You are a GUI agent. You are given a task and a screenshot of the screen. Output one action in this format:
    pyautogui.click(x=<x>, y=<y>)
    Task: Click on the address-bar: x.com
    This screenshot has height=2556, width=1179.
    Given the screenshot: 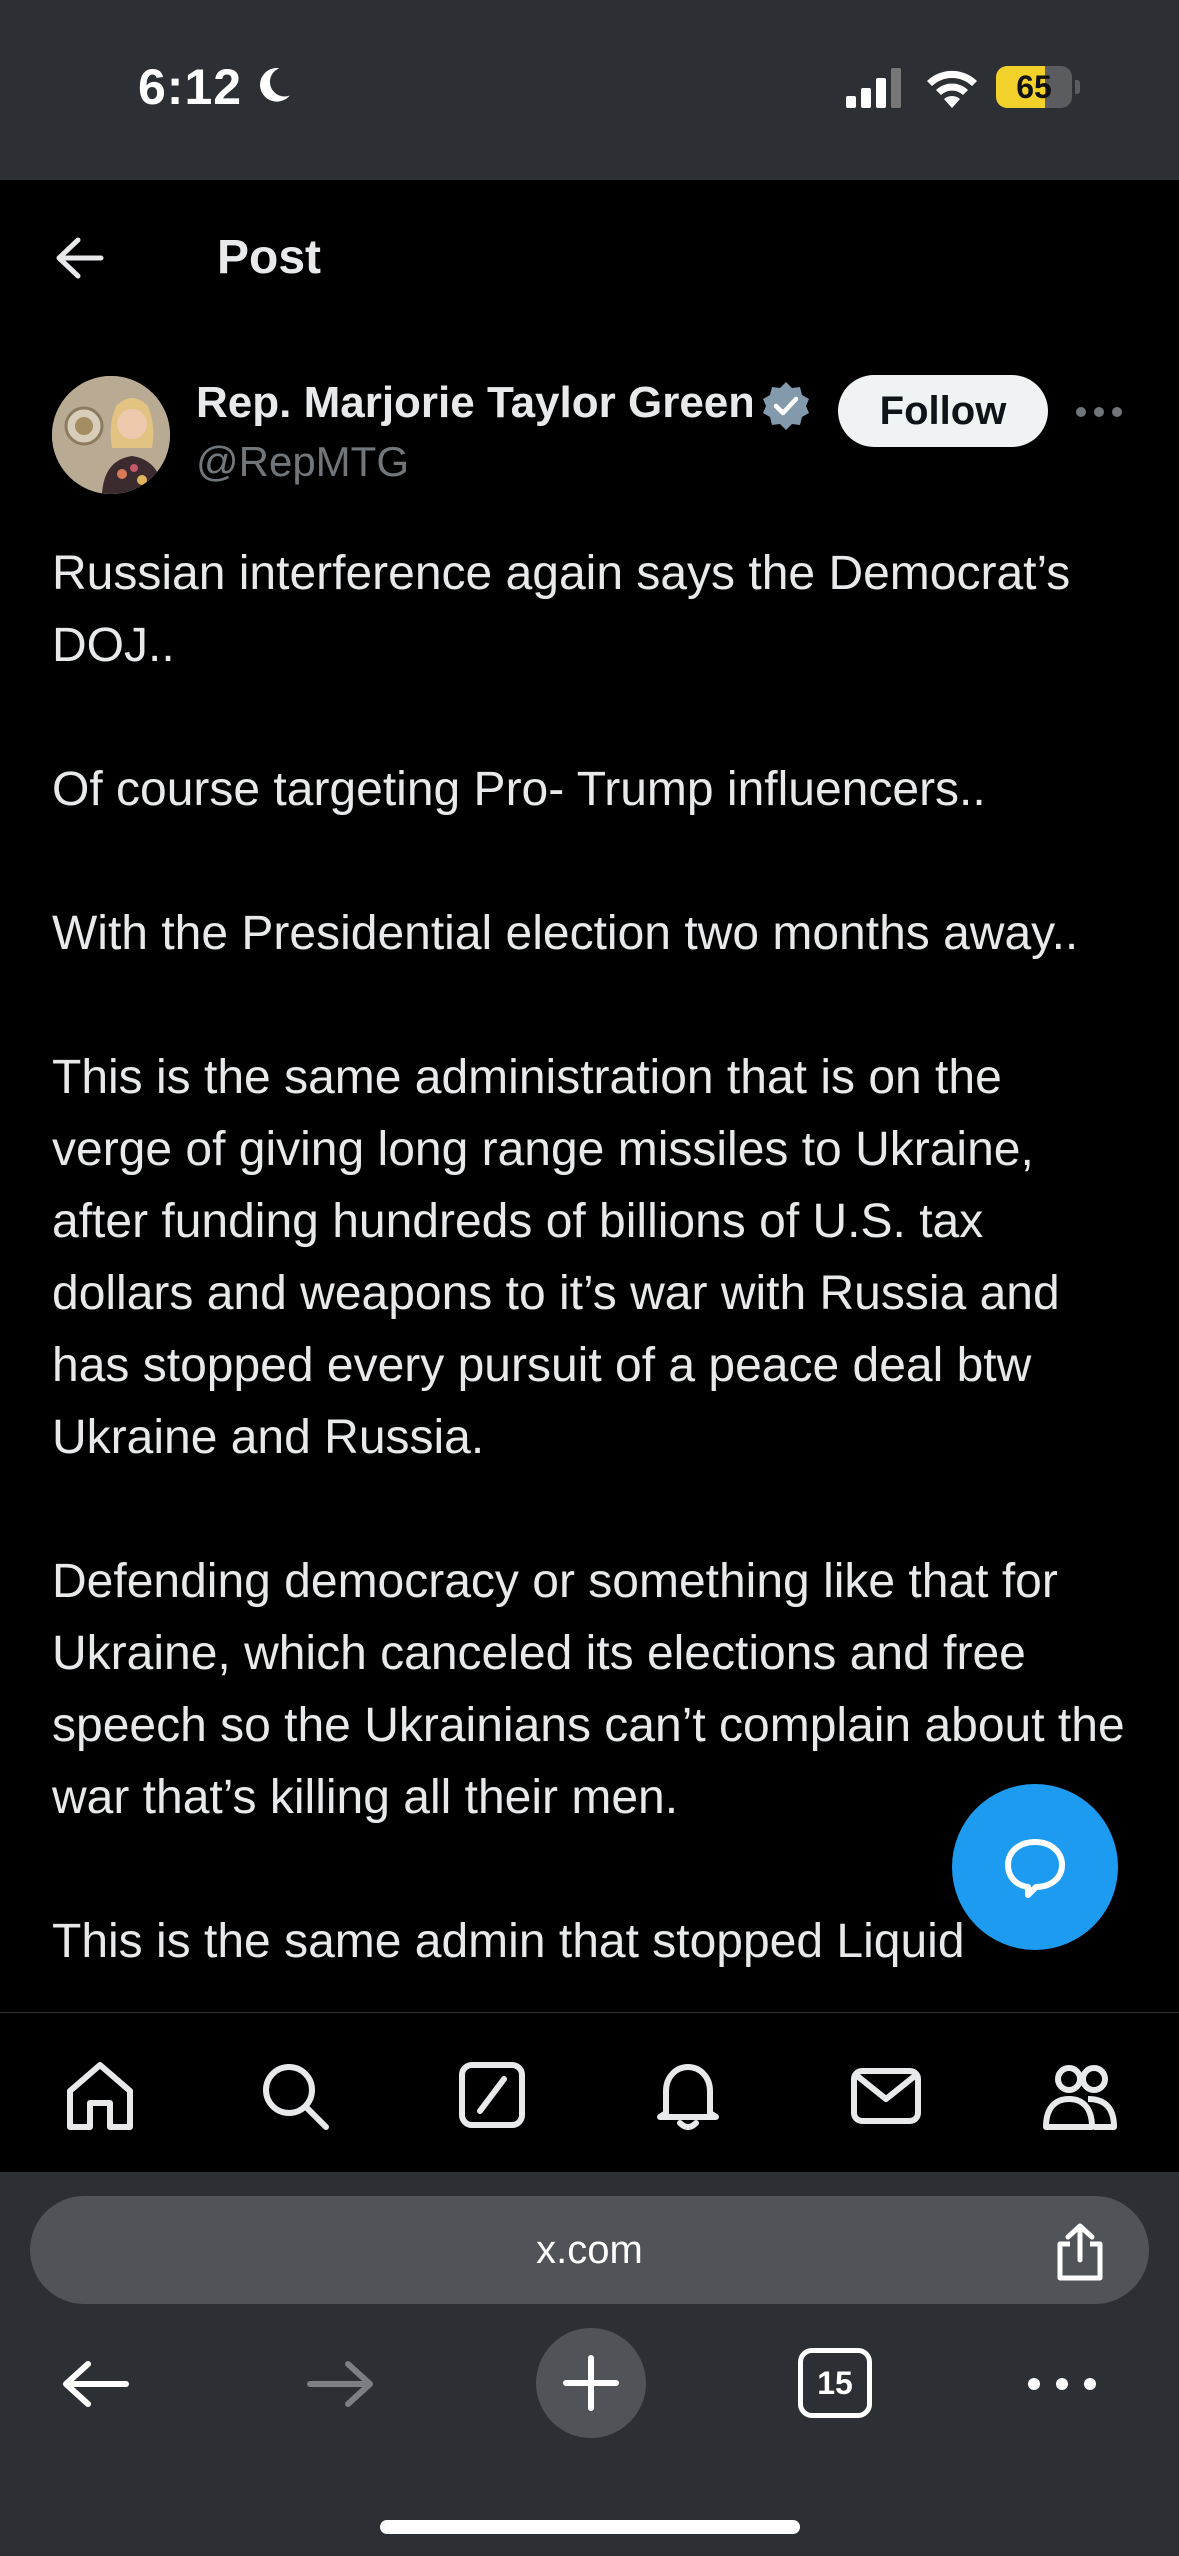 What is the action you would take?
    pyautogui.click(x=589, y=2250)
    